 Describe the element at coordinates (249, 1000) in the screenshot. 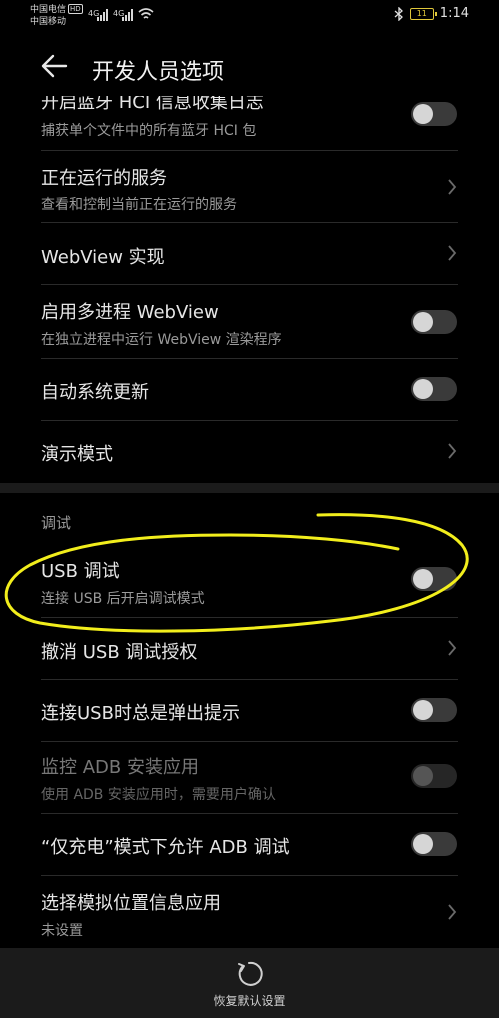

I see `restore-defaults-button: 恢复默认设置` at that location.